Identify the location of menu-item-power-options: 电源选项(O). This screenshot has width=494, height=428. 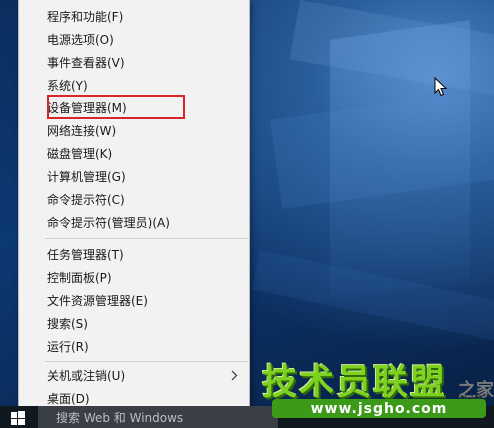
(134, 39).